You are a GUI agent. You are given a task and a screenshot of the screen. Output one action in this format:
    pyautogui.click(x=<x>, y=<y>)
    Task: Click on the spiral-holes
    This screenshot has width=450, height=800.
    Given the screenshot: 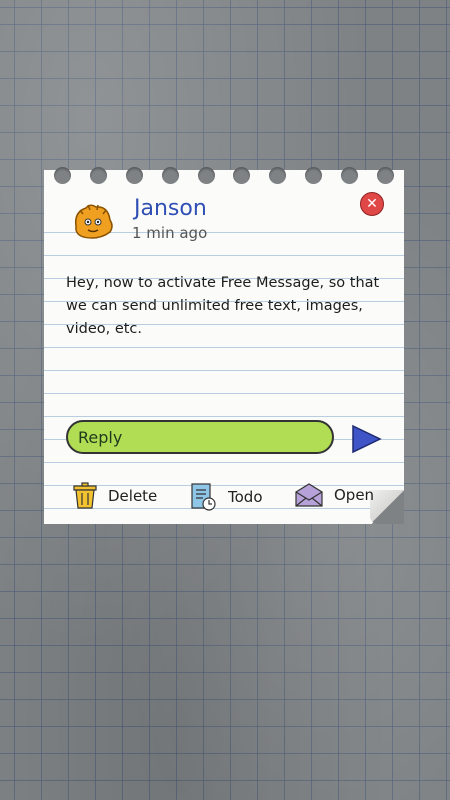 What is the action you would take?
    pyautogui.click(x=224, y=174)
    